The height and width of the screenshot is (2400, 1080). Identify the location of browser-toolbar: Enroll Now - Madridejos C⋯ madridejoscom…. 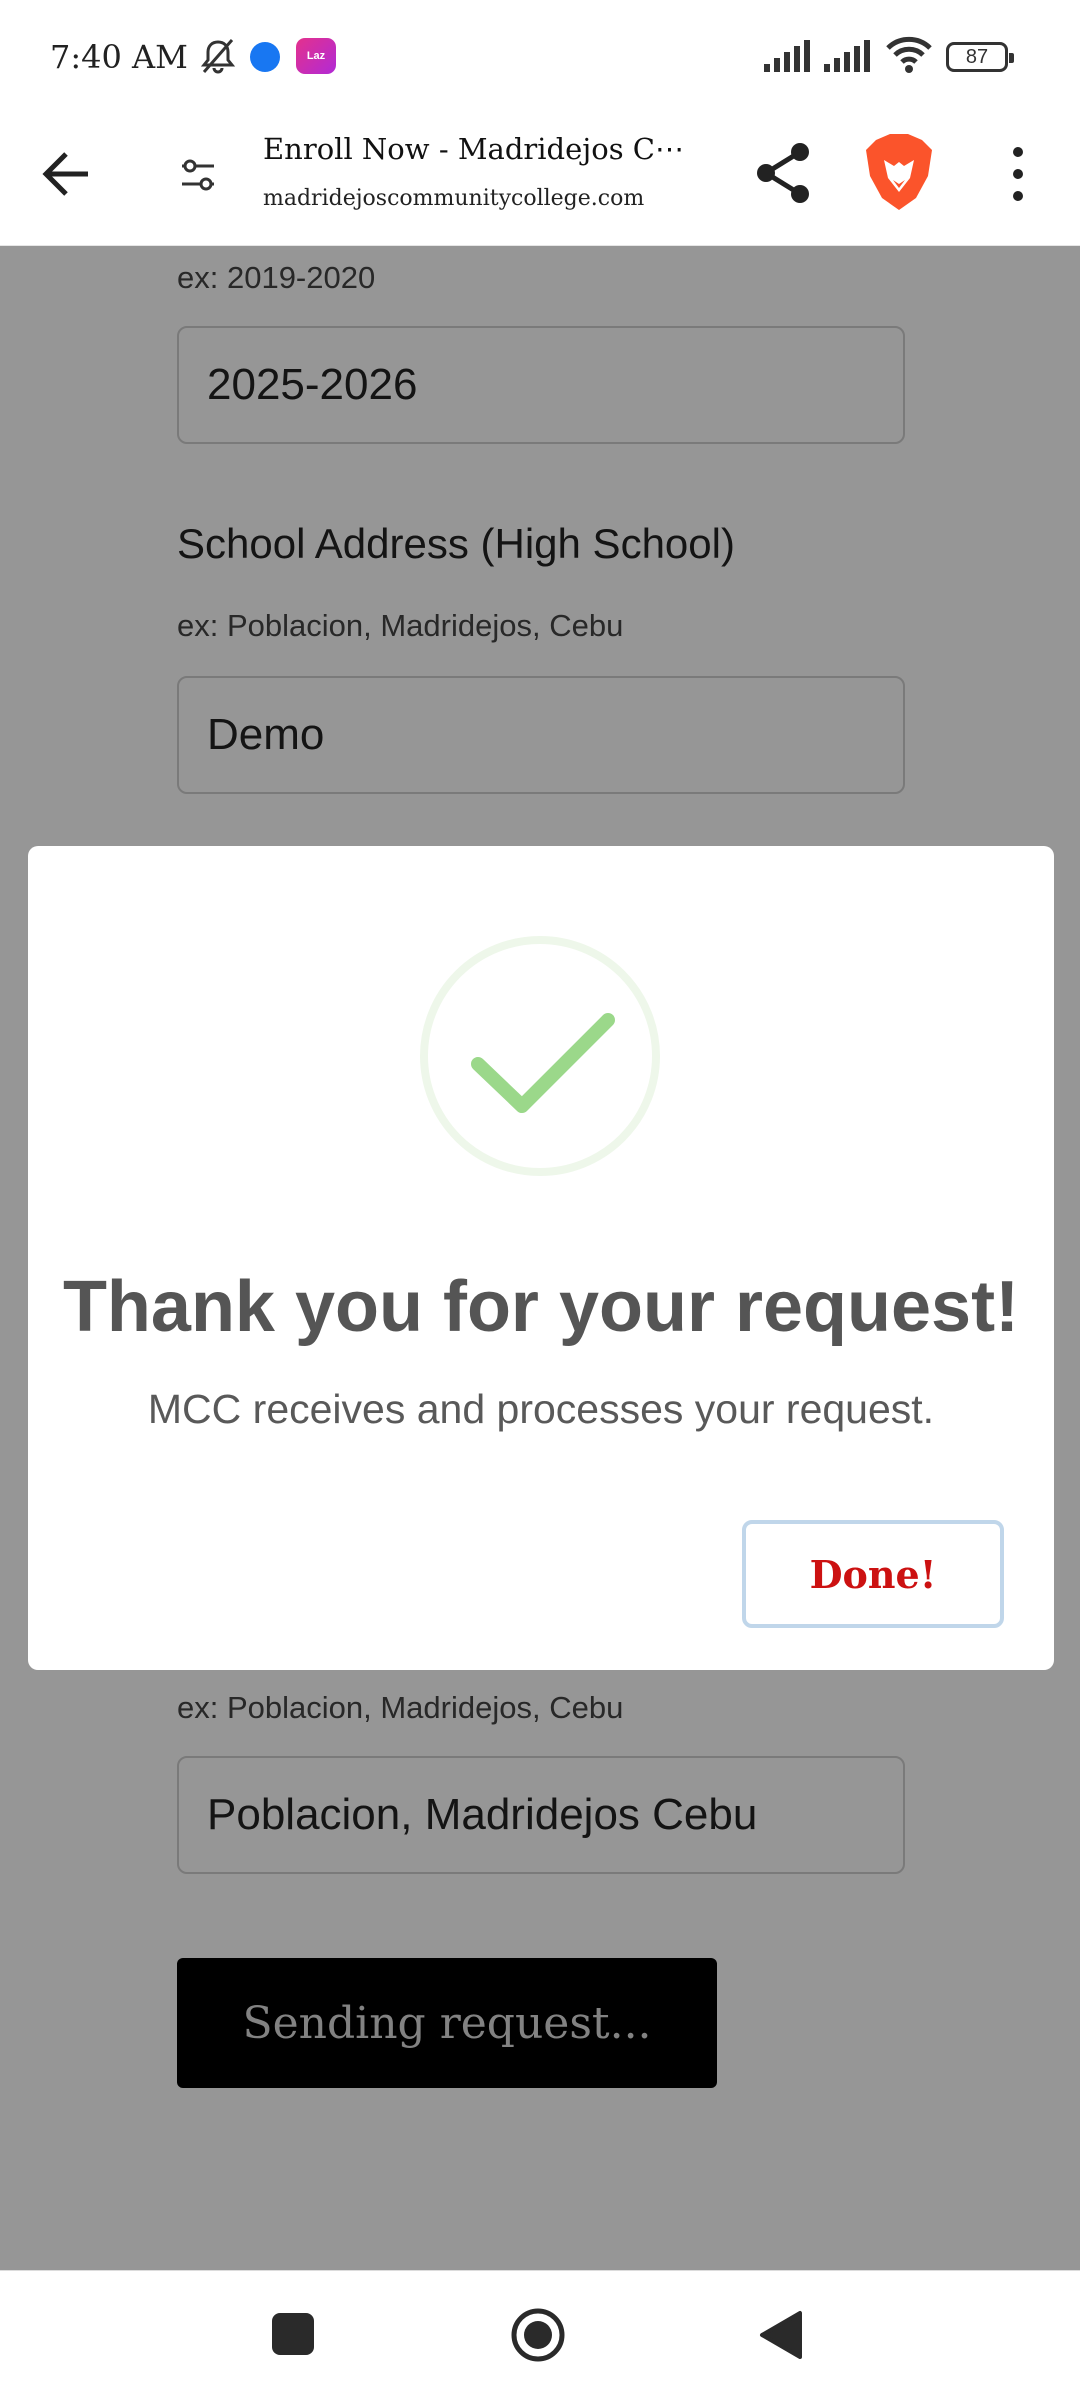
(540, 181).